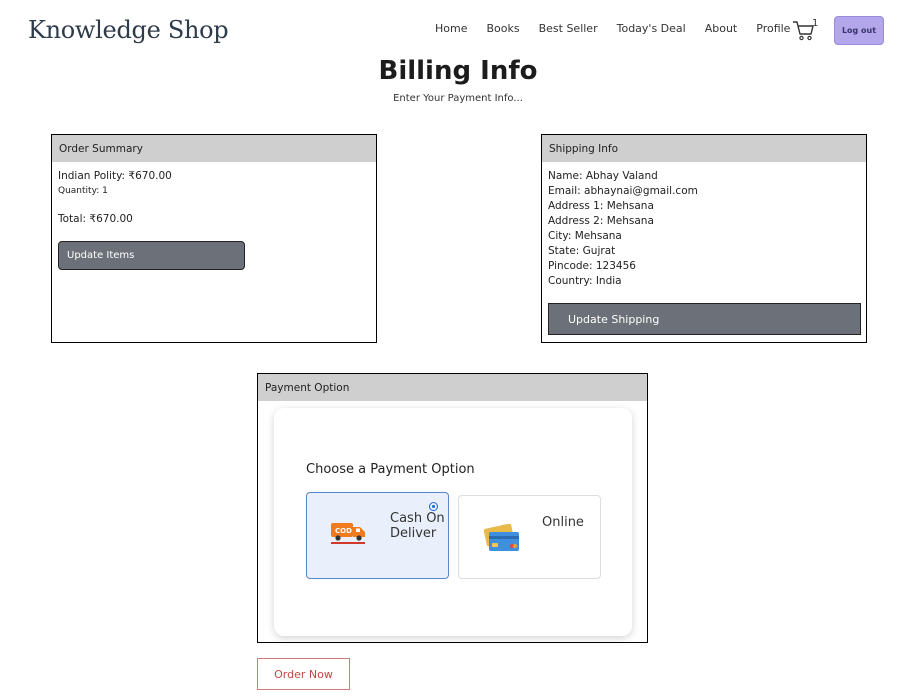 Image resolution: width=916 pixels, height=700 pixels. I want to click on shipping-city: City: Mehsana, so click(585, 236).